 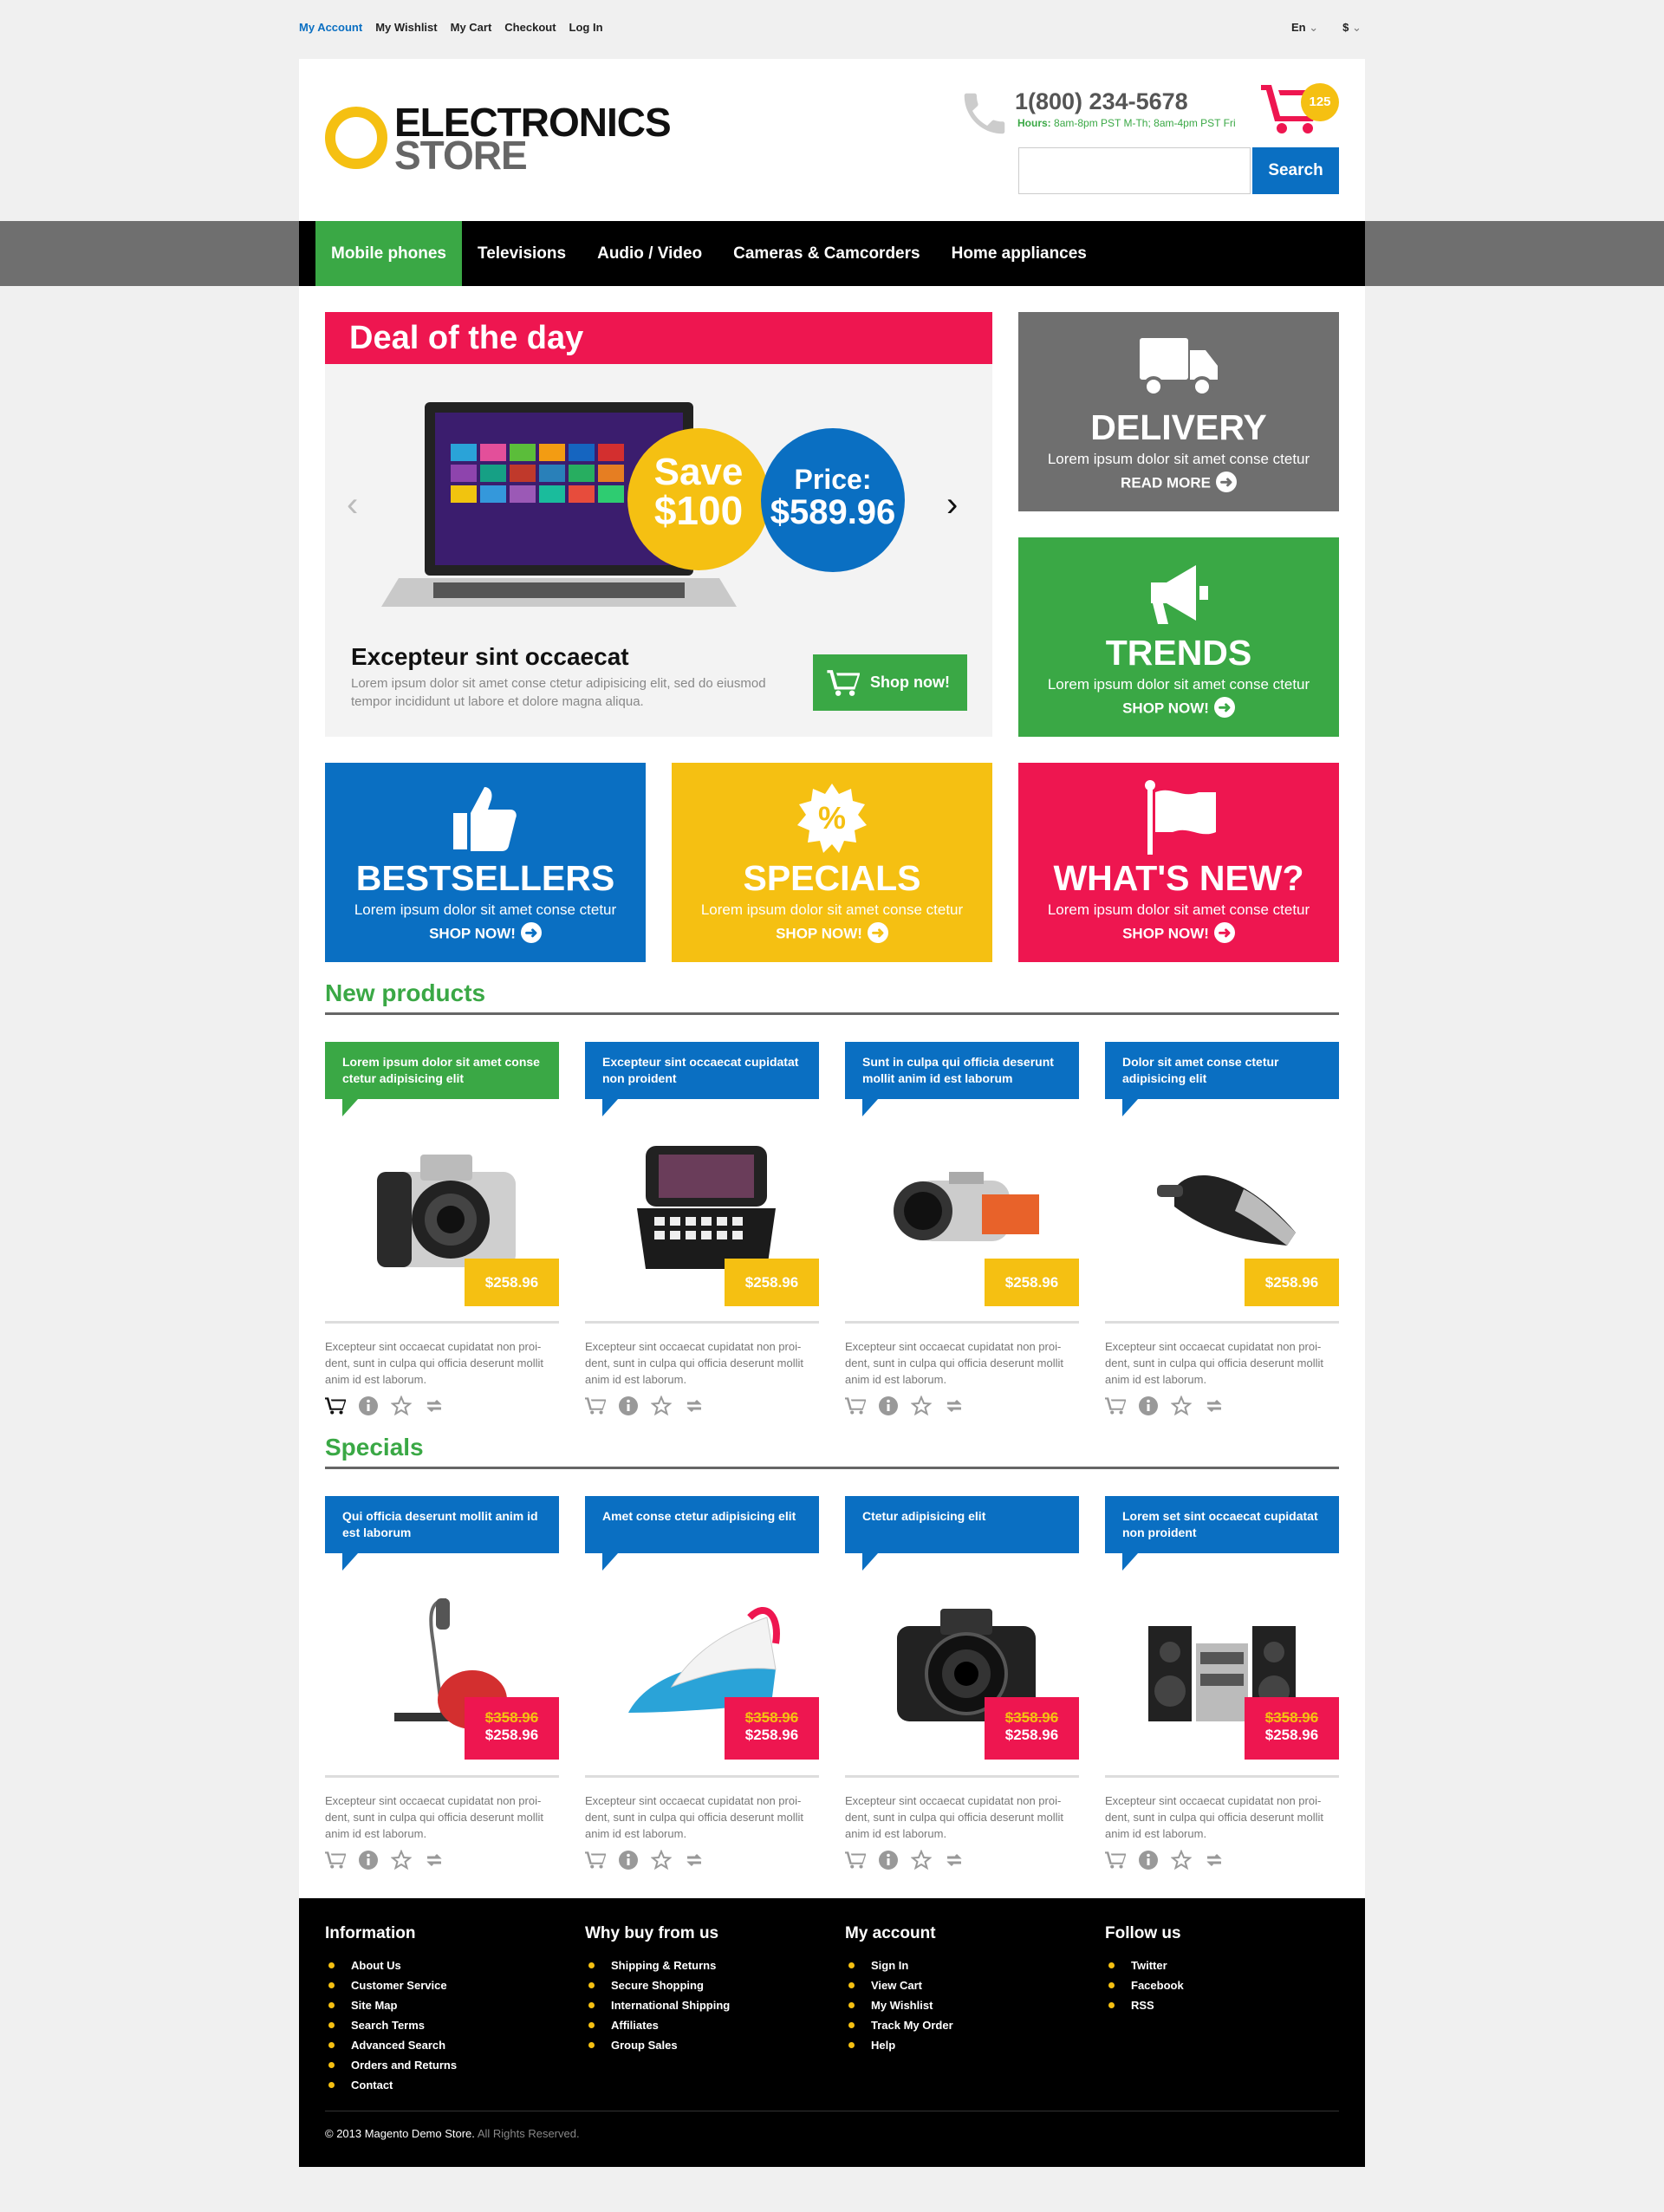 What do you see at coordinates (1320, 102) in the screenshot?
I see `cart-count-badge: 125` at bounding box center [1320, 102].